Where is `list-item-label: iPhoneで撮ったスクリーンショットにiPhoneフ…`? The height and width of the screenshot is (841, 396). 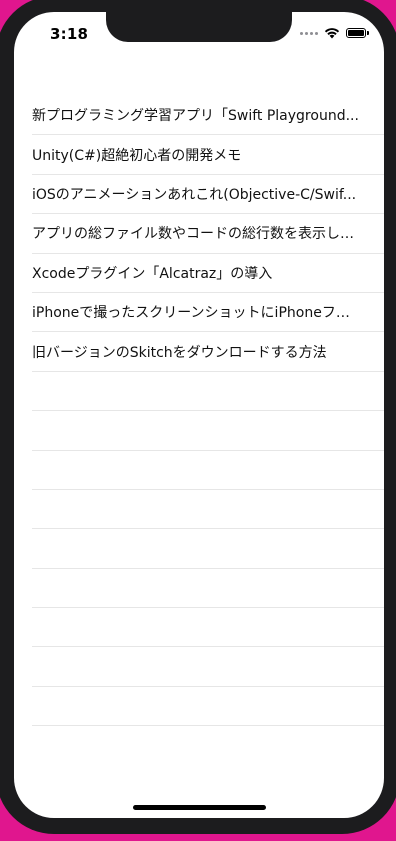 list-item-label: iPhoneで撮ったスクリーンショットにiPhoneフ… is located at coordinates (191, 313).